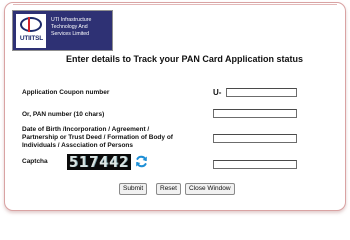 The height and width of the screenshot is (240, 350). What do you see at coordinates (133, 189) in the screenshot?
I see `submit-button: Submit` at bounding box center [133, 189].